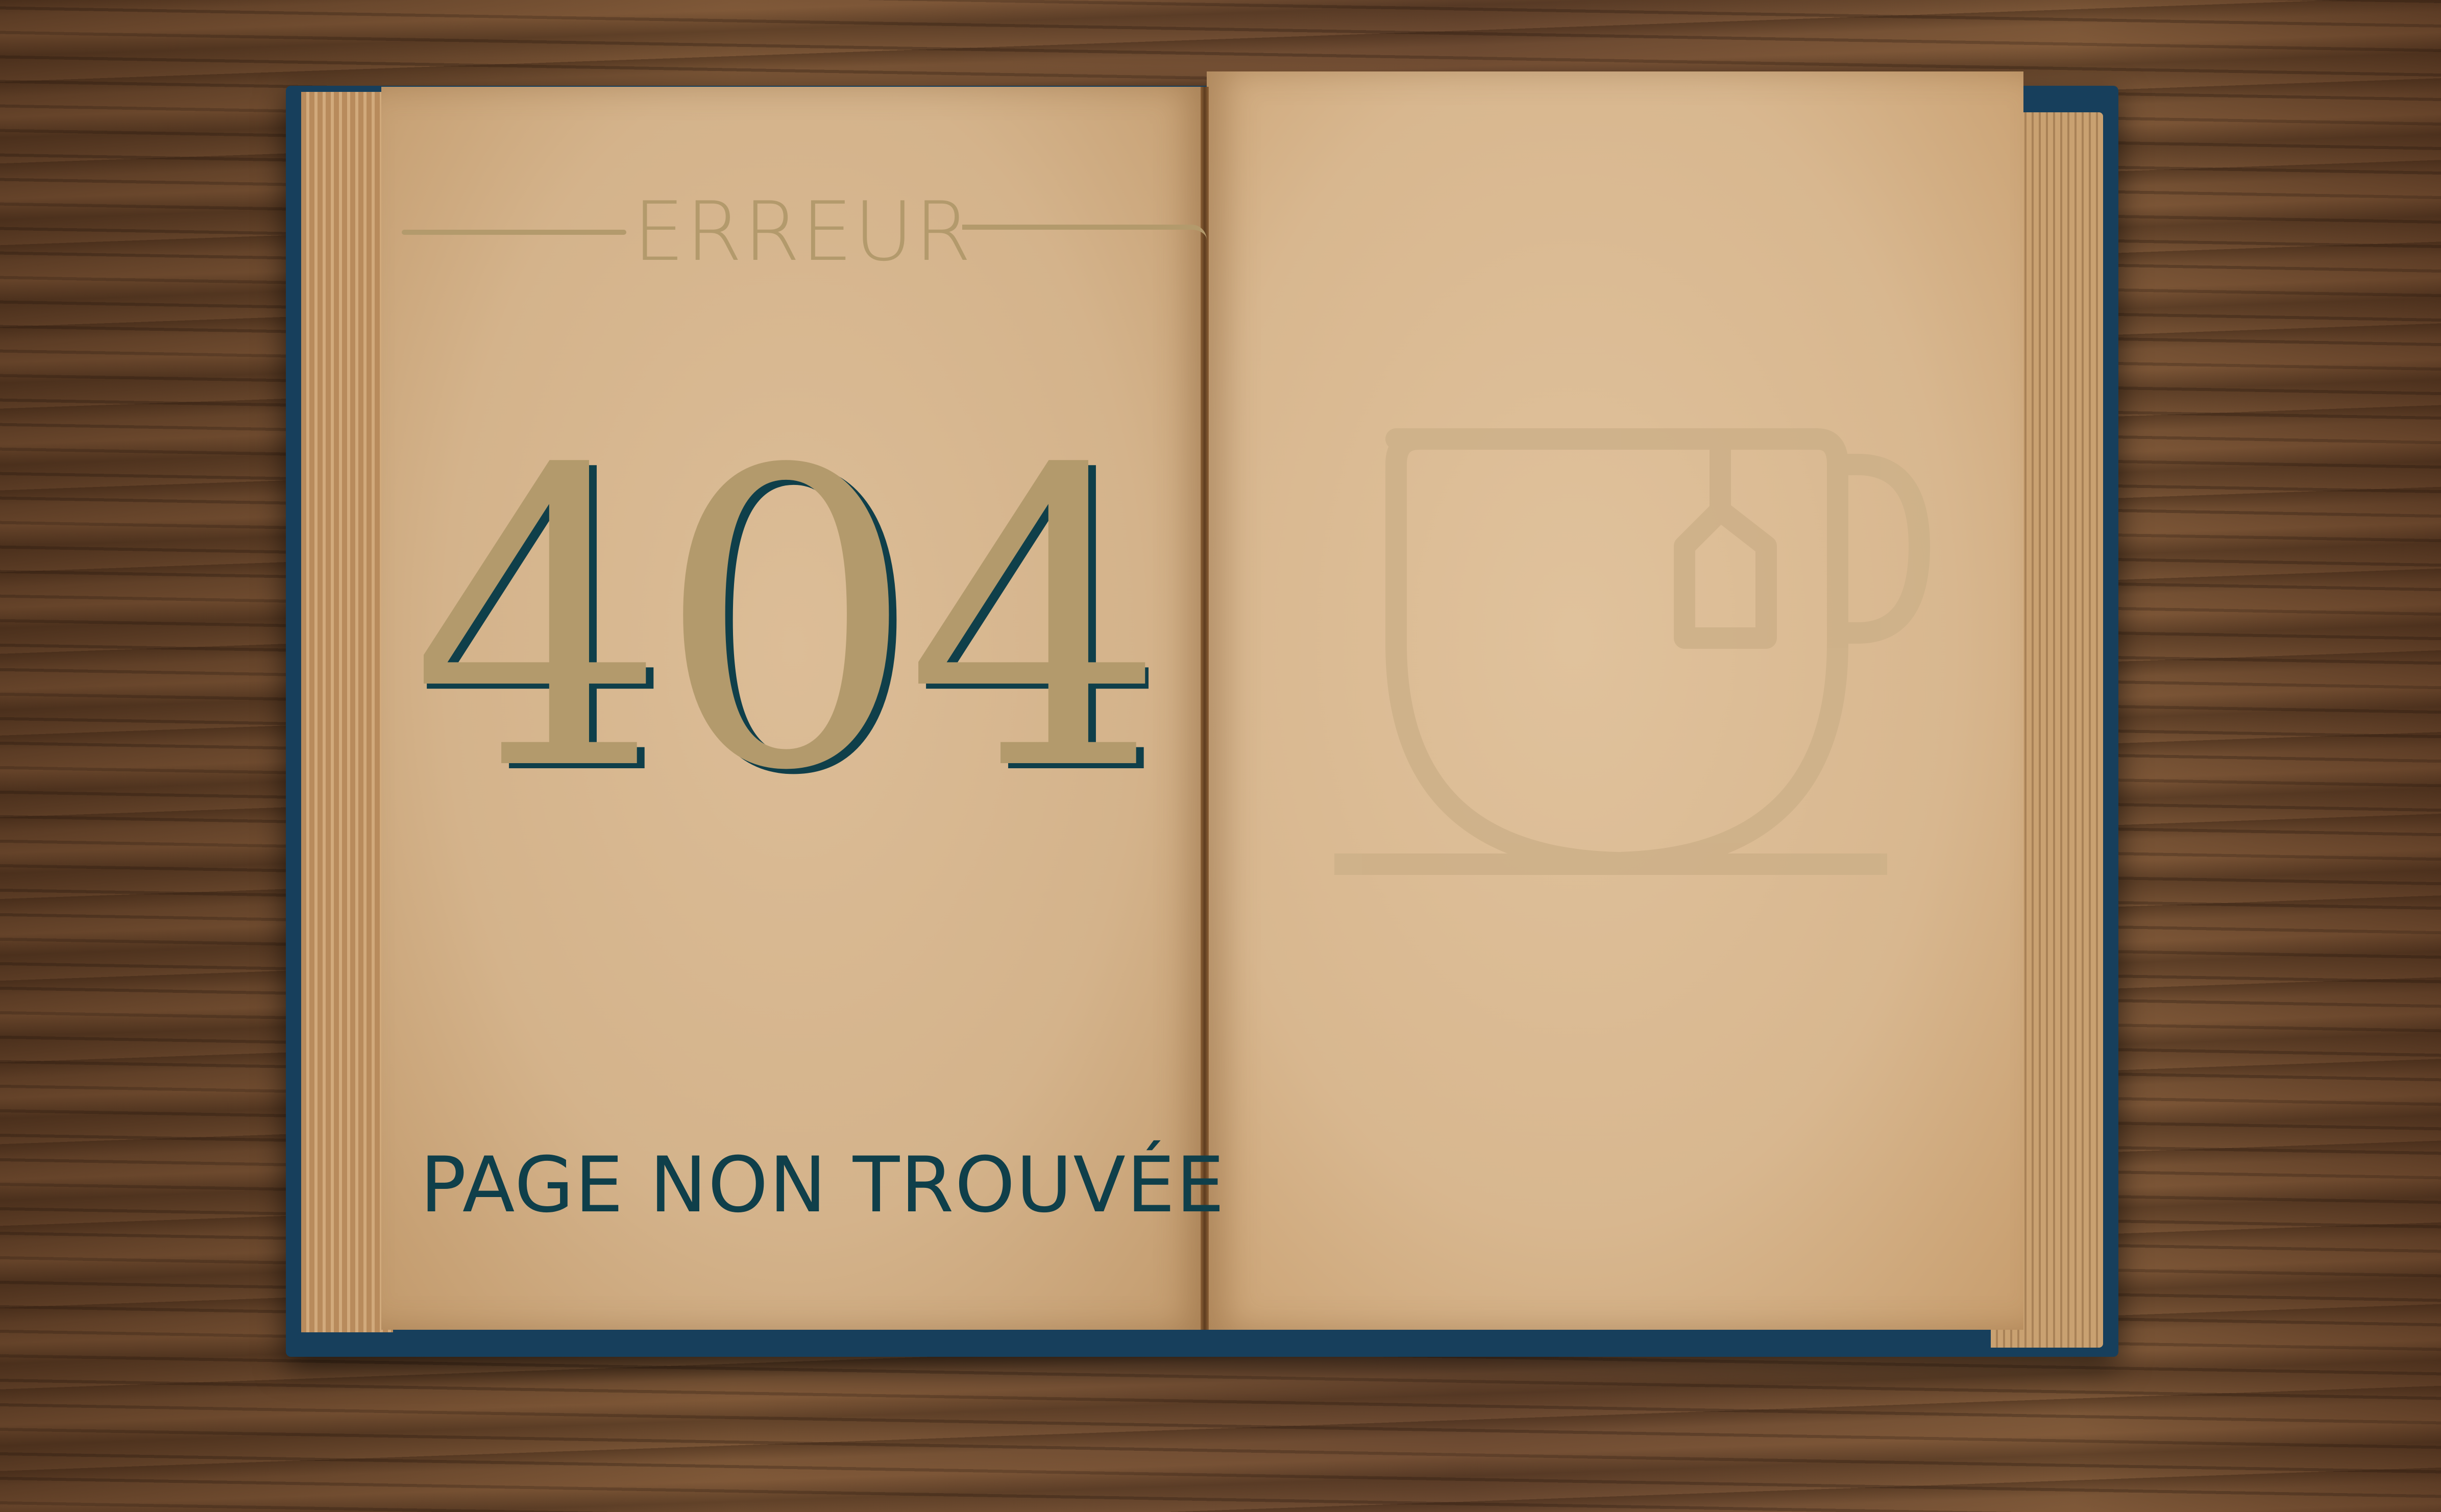 This screenshot has height=1512, width=2441. I want to click on error-message: PAGE NON TROUVÉE, so click(823, 1186).